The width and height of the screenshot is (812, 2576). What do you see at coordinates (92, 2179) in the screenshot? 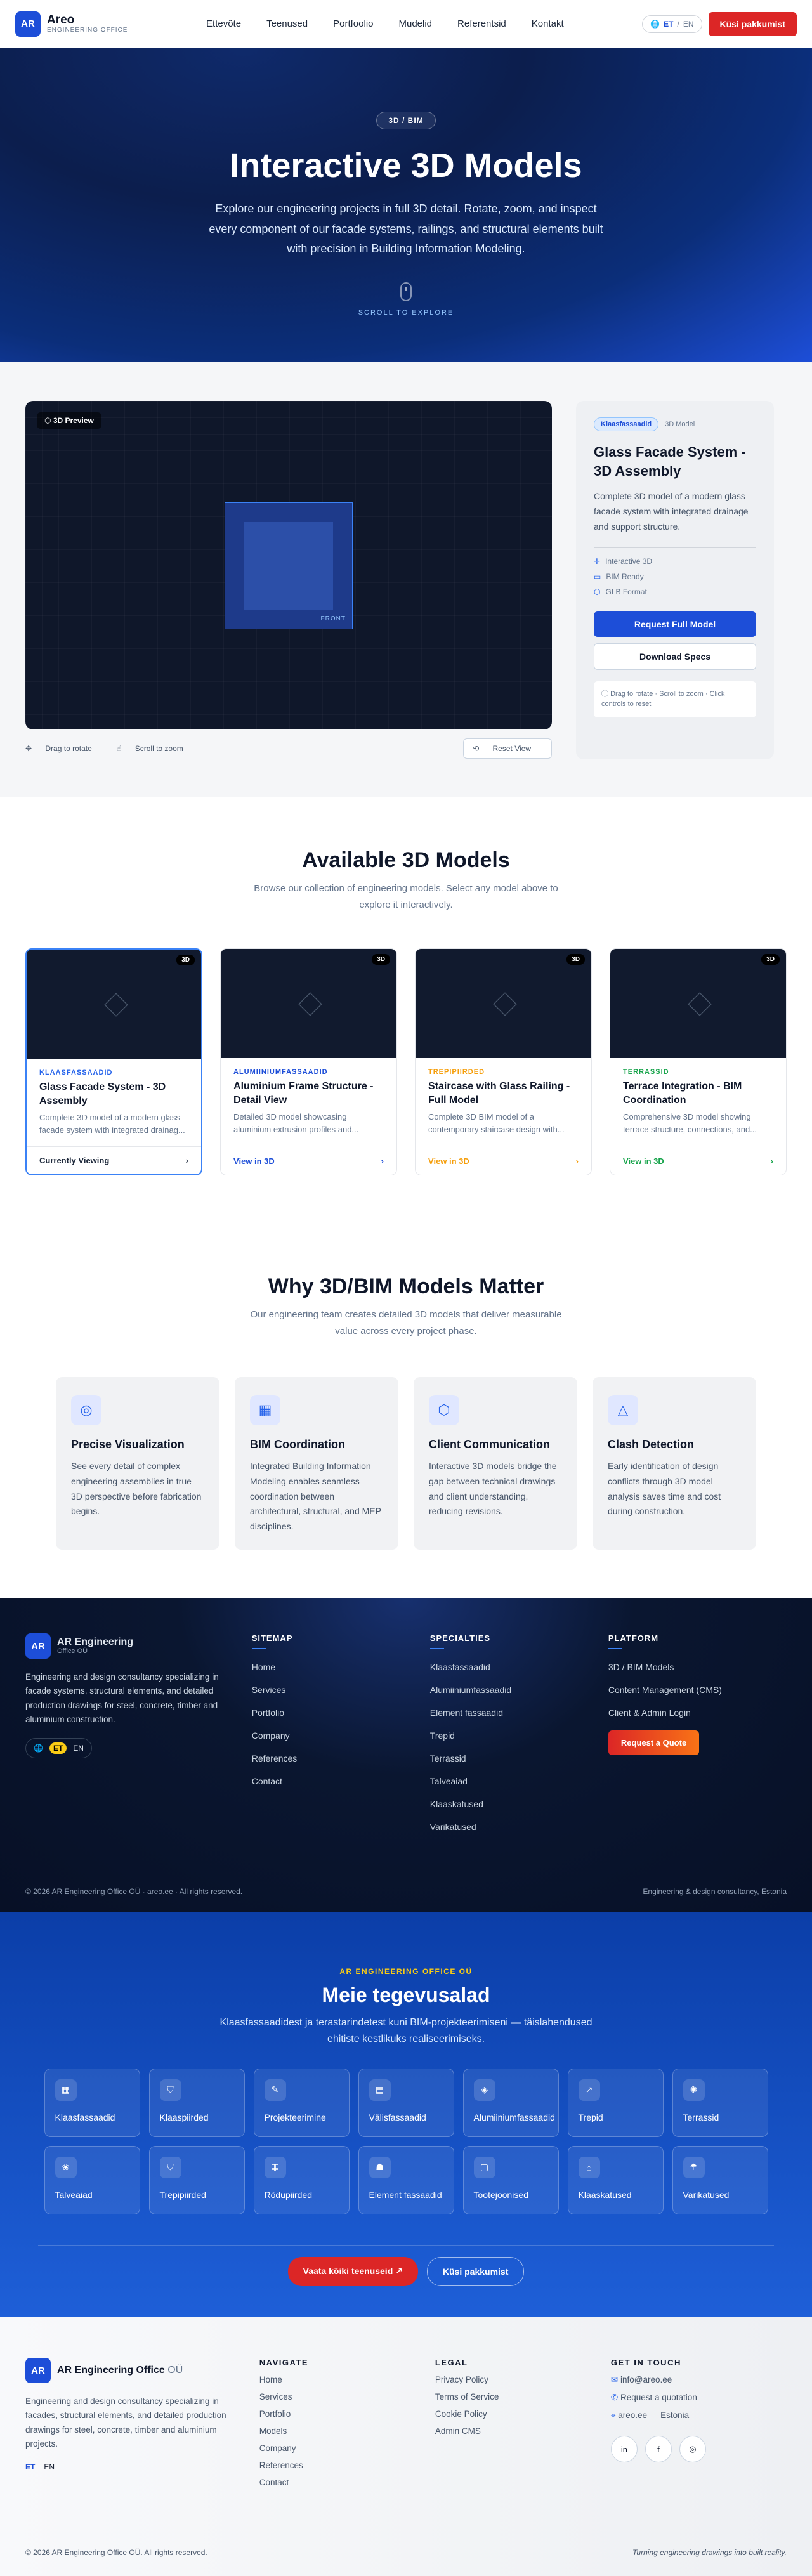
I see `service-card: ❀ Talveaiad` at bounding box center [92, 2179].